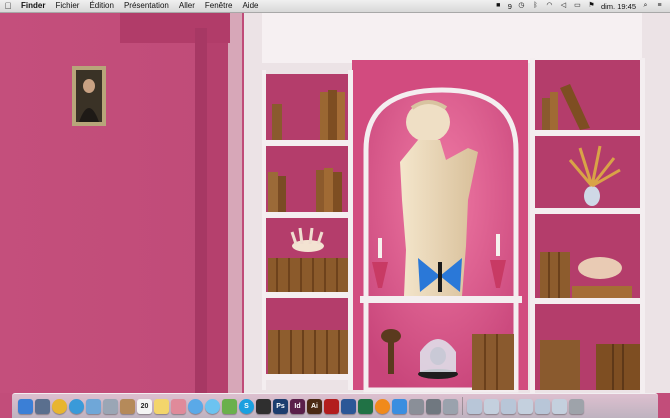  I want to click on dock-facetime-icon, so click(229, 406).